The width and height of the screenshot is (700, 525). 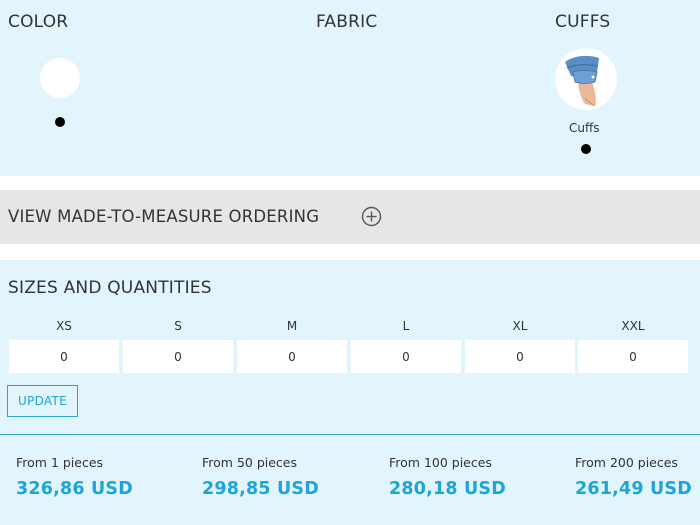 What do you see at coordinates (520, 356) in the screenshot?
I see `quantity-input-xl` at bounding box center [520, 356].